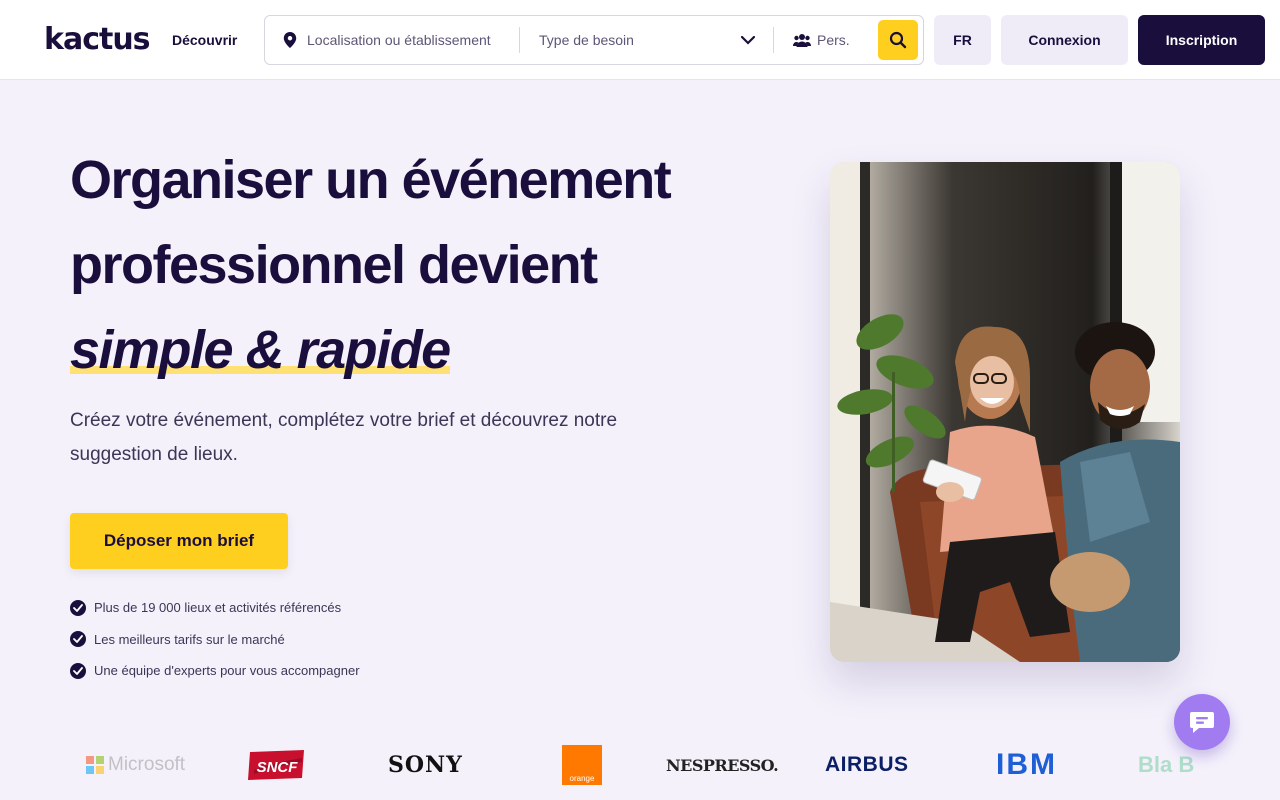 Image resolution: width=1280 pixels, height=800 pixels. What do you see at coordinates (867, 764) in the screenshot?
I see `airbus-logo: AIRBUS` at bounding box center [867, 764].